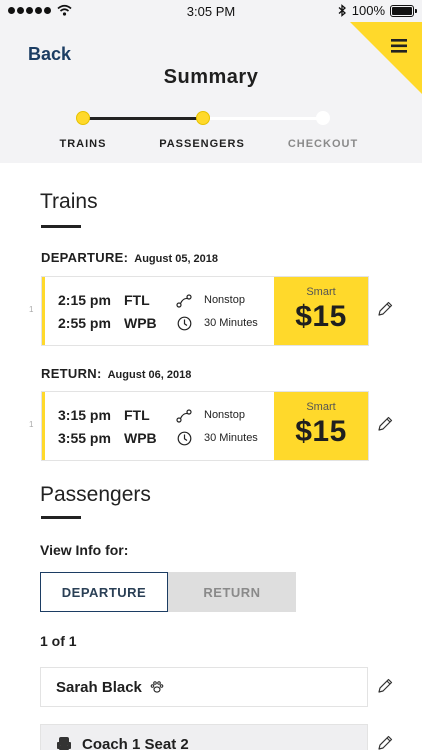 The width and height of the screenshot is (422, 750). I want to click on return-depart-station: FTL, so click(137, 415).